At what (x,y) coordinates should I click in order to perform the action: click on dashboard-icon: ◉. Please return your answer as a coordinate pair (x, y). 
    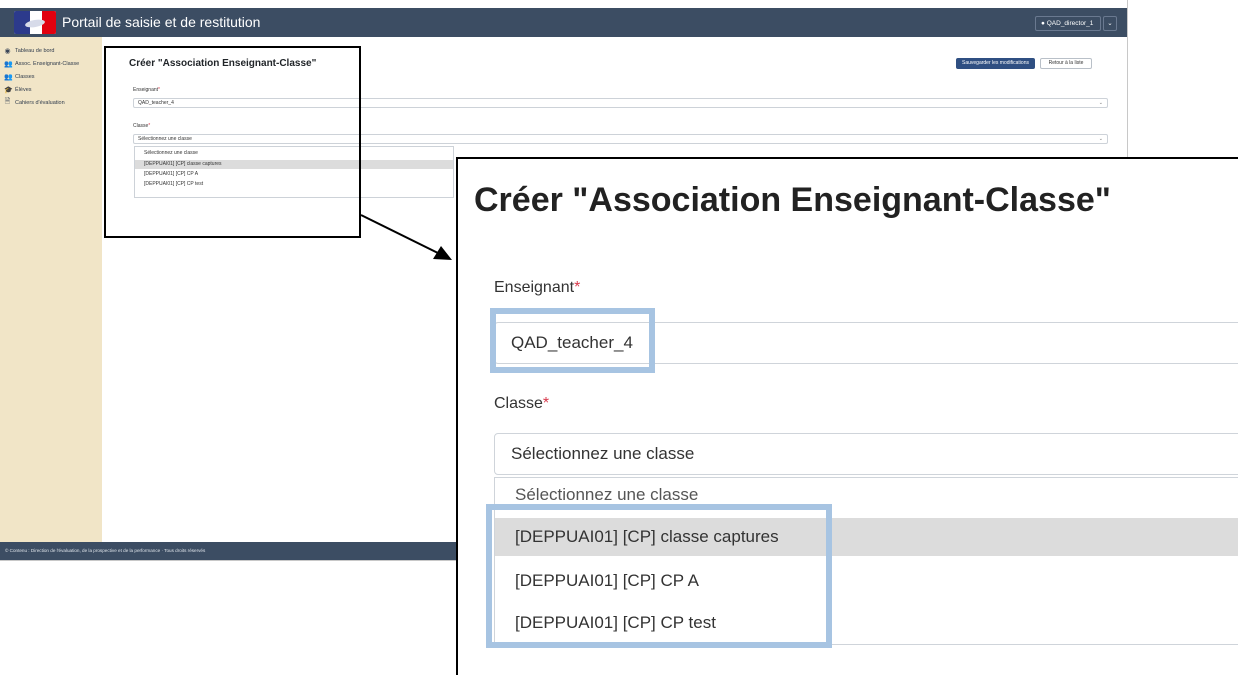
    Looking at the image, I should click on (7, 51).